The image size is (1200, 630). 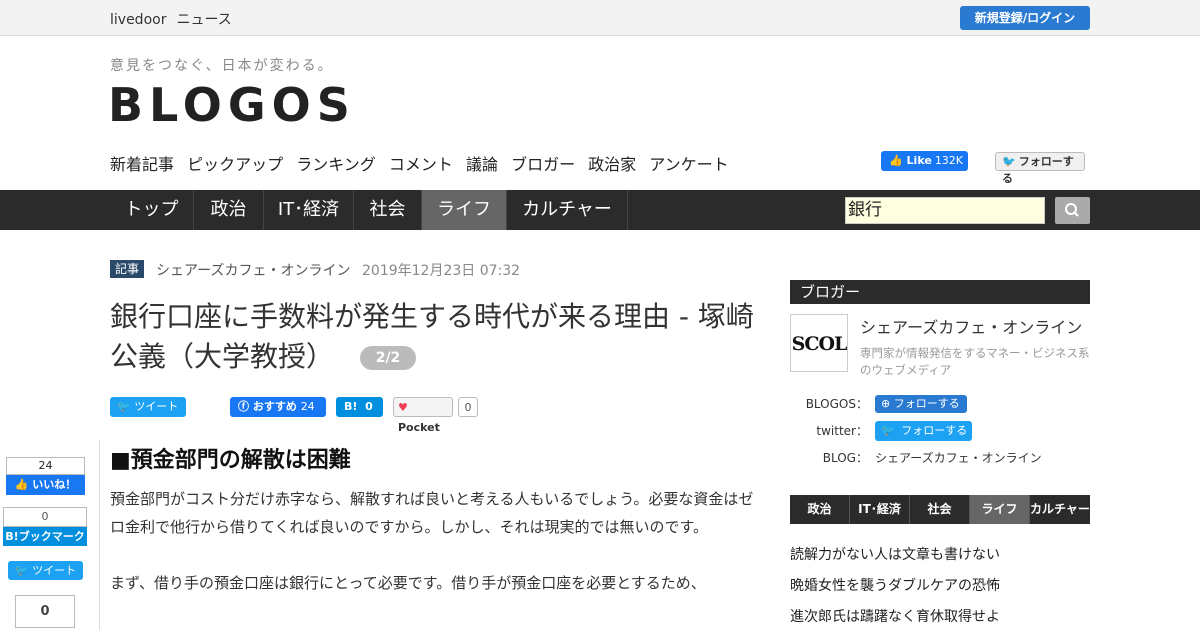 I want to click on livedoor-news-brand: livedoor ニュース, so click(x=176, y=19).